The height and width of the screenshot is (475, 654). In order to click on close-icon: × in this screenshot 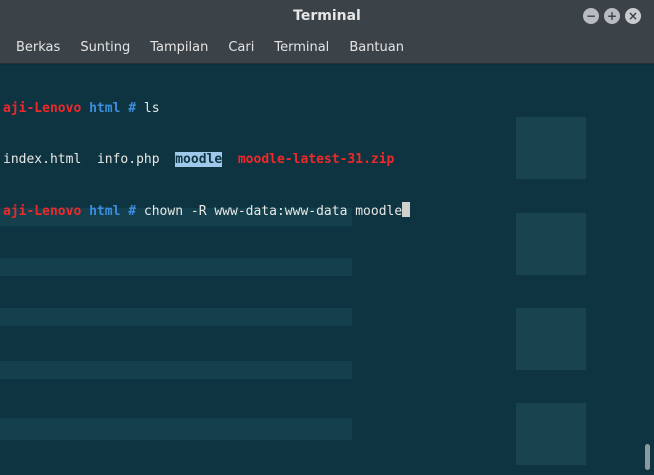, I will do `click(633, 16)`.